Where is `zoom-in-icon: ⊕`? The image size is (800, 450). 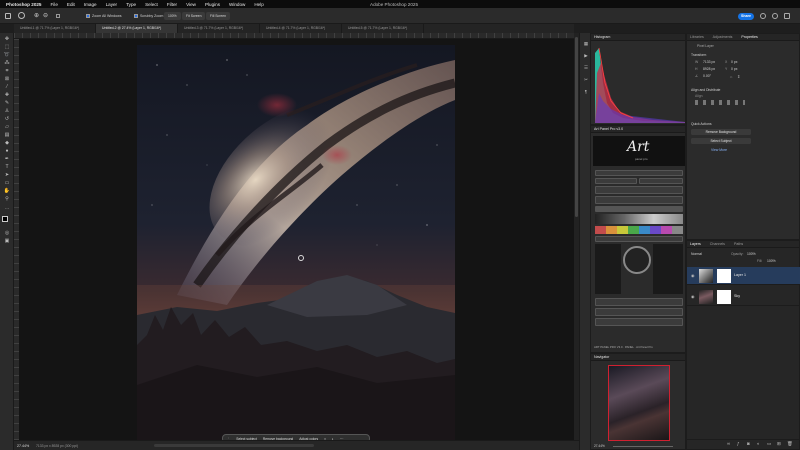
zoom-in-icon: ⊕ is located at coordinates (36, 15).